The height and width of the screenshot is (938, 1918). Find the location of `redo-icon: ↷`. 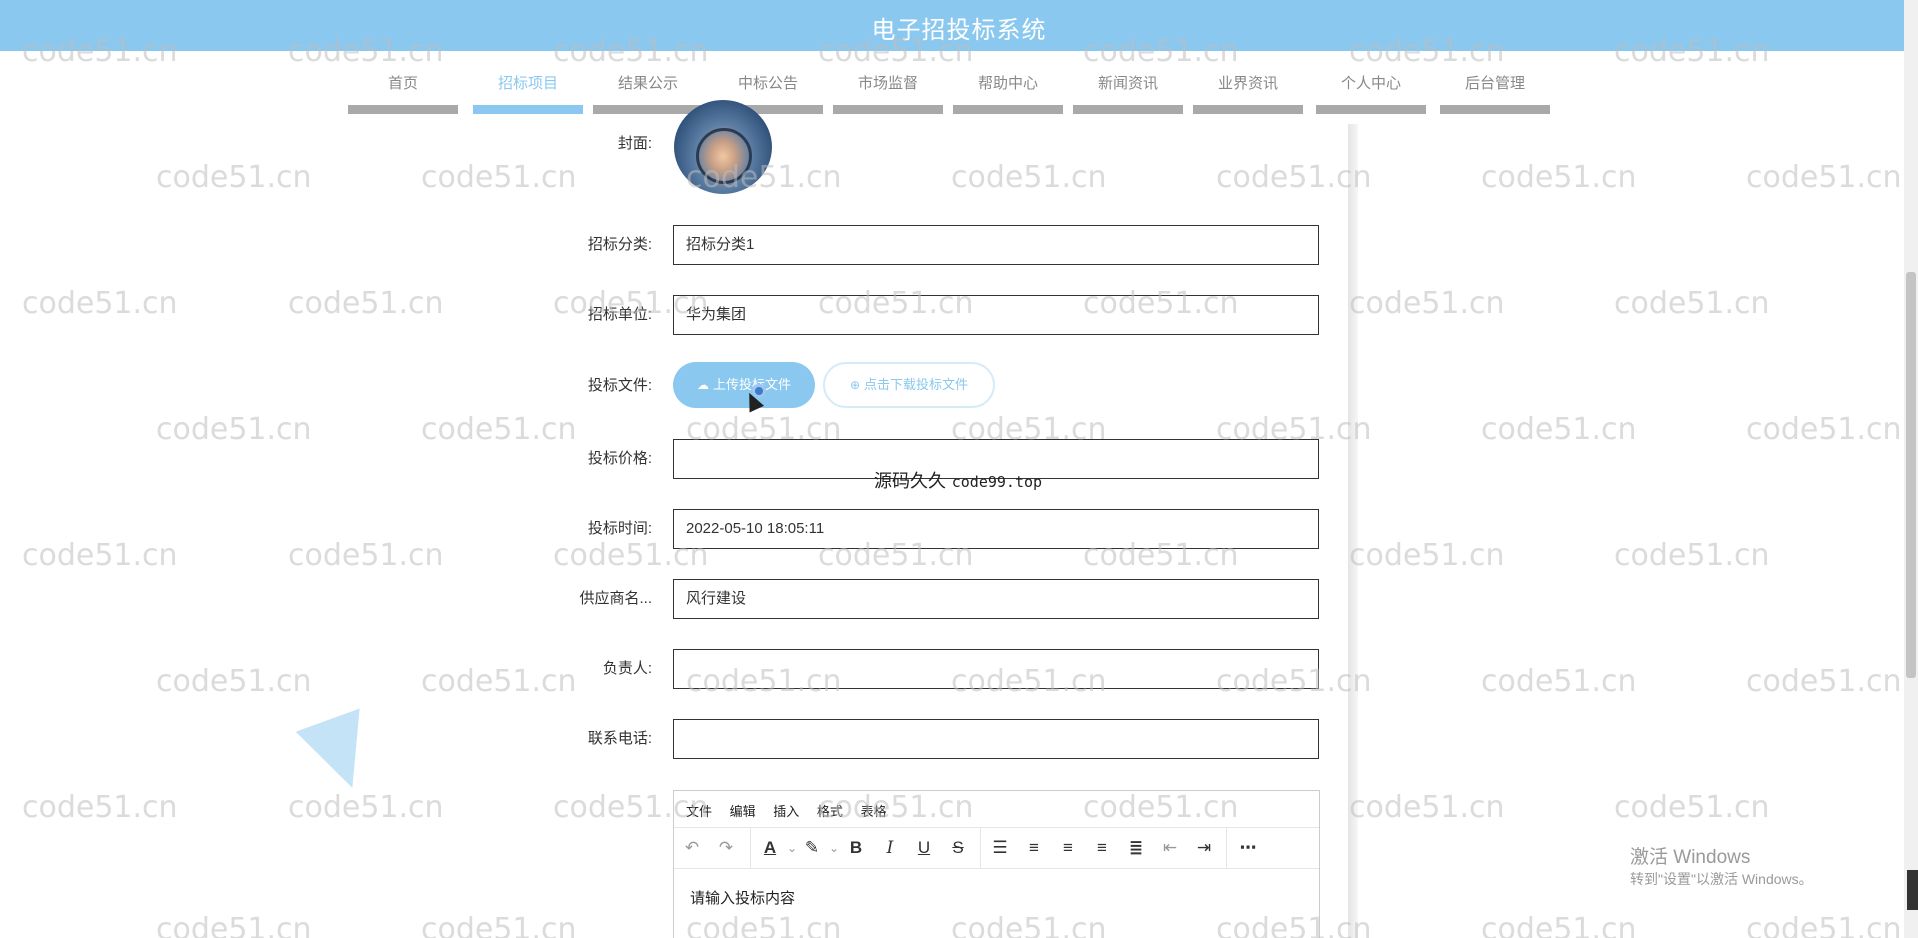

redo-icon: ↷ is located at coordinates (726, 848).